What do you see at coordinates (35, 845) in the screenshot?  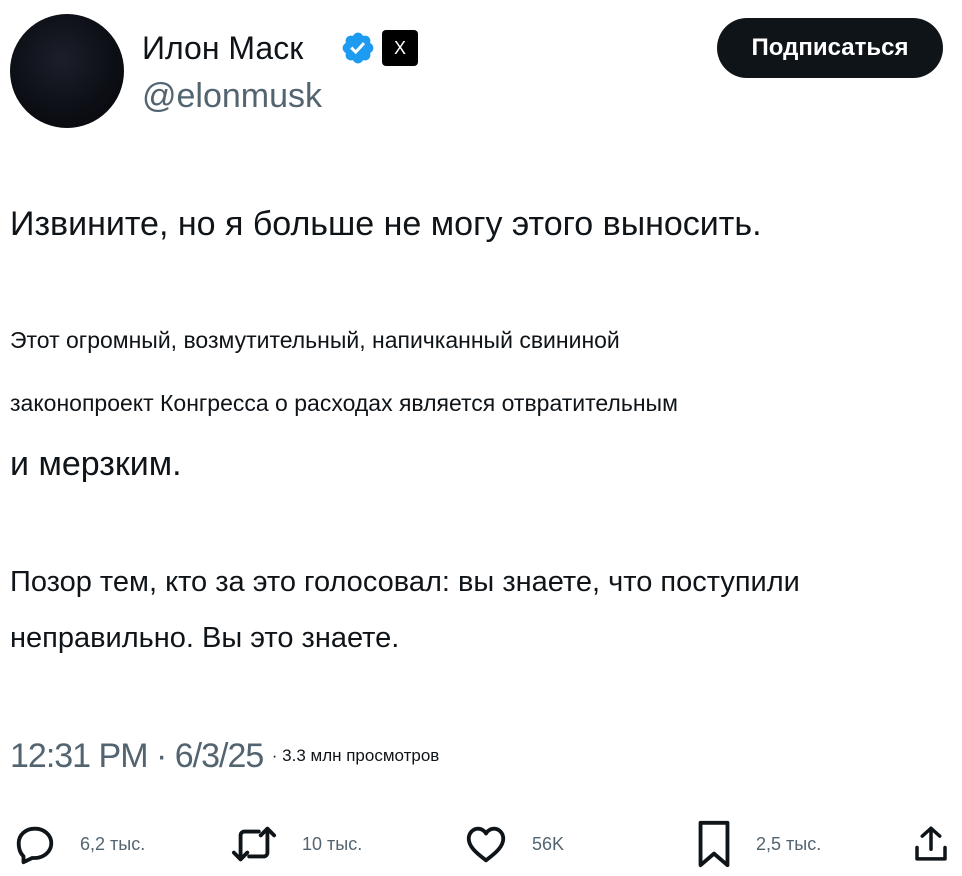 I see `reply-icon` at bounding box center [35, 845].